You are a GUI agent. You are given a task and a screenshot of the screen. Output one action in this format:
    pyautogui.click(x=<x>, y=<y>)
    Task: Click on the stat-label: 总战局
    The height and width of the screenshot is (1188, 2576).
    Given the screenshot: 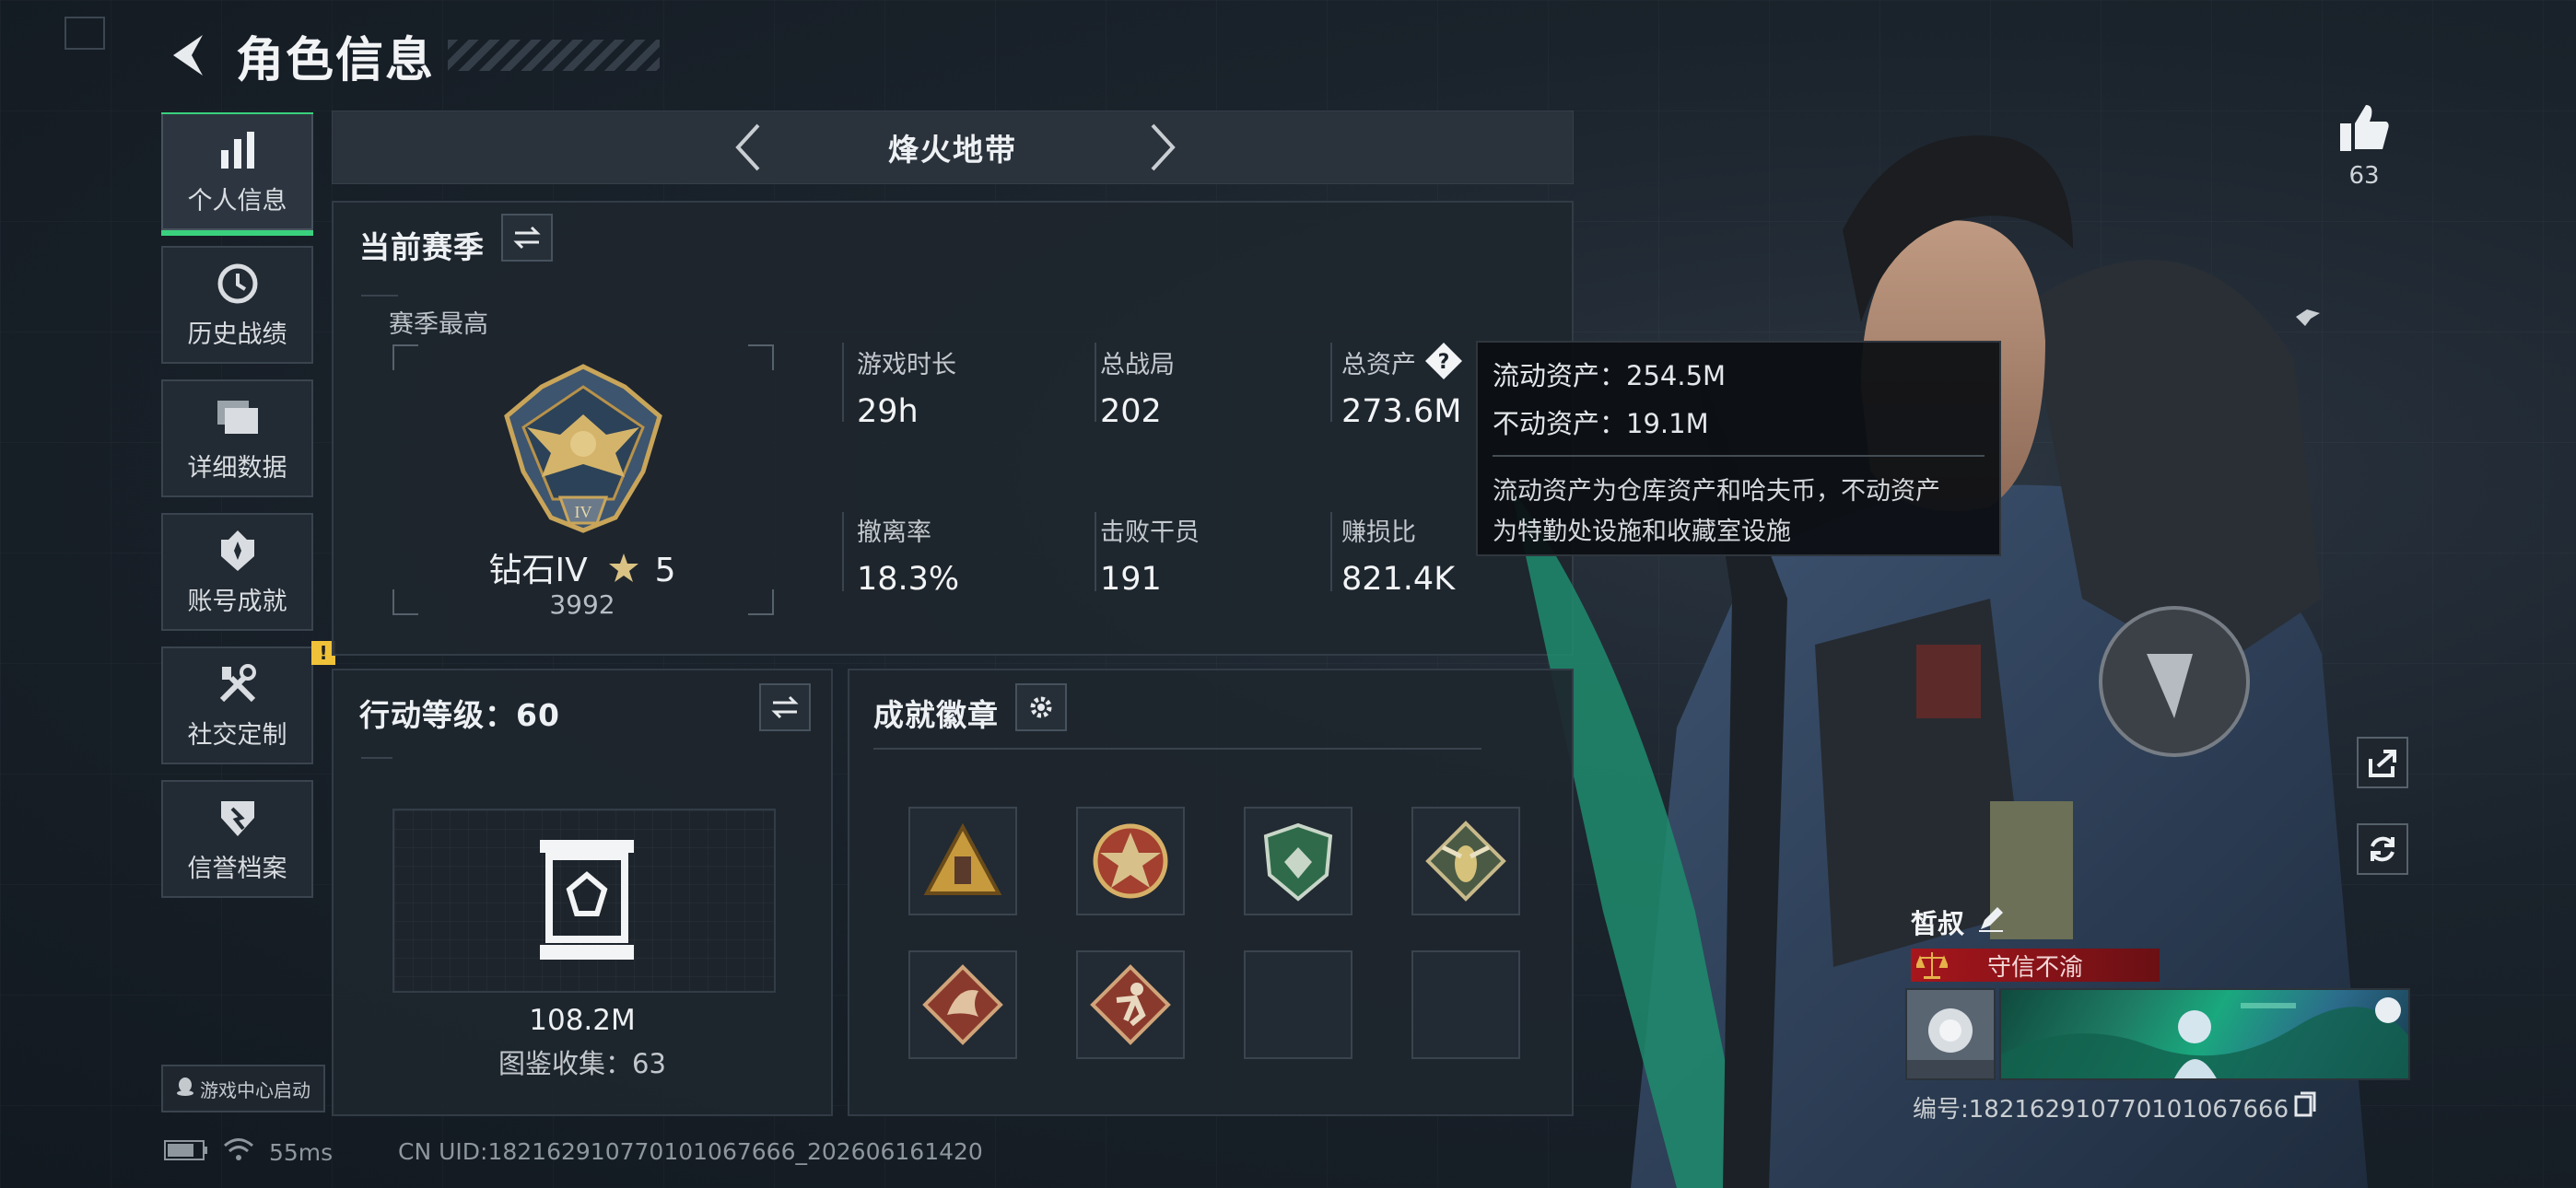 What is the action you would take?
    pyautogui.click(x=1137, y=365)
    